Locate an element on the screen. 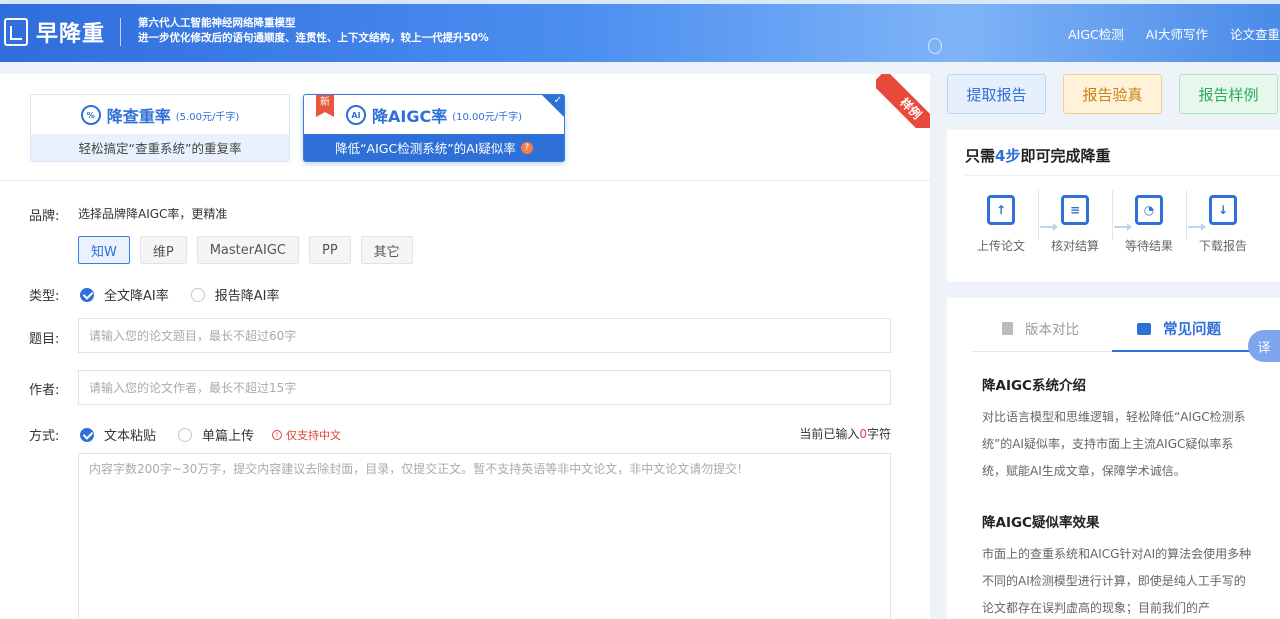 The image size is (1280, 619). header-divider is located at coordinates (120, 32).